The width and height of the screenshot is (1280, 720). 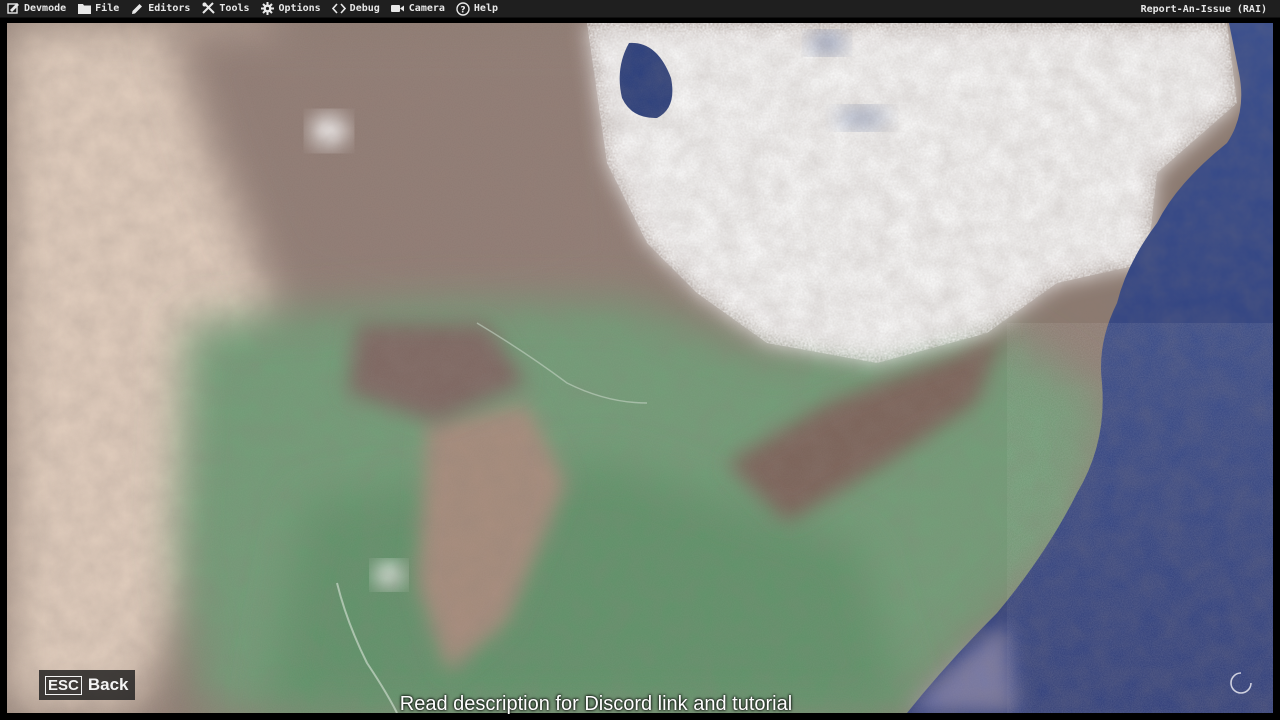 I want to click on menu-editors: Editors, so click(x=160, y=9).